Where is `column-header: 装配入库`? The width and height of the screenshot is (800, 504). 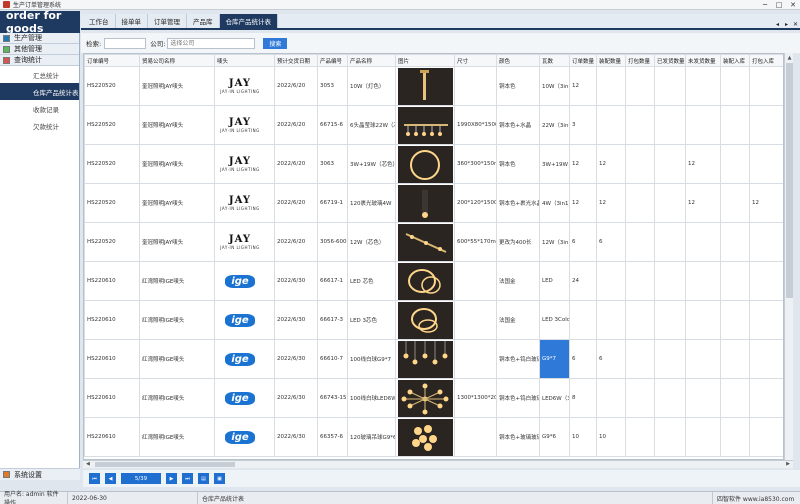 column-header: 装配入库 is located at coordinates (735, 60).